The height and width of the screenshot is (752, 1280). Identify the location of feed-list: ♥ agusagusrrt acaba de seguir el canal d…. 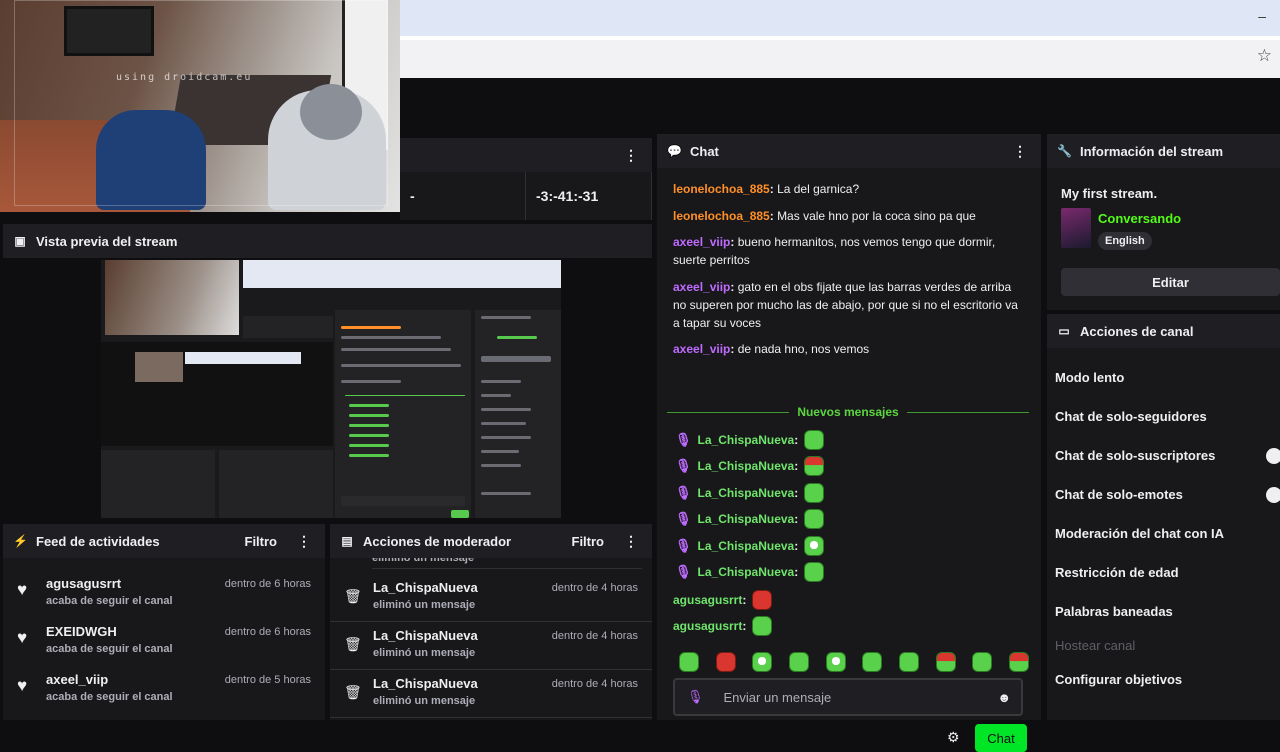
(164, 636).